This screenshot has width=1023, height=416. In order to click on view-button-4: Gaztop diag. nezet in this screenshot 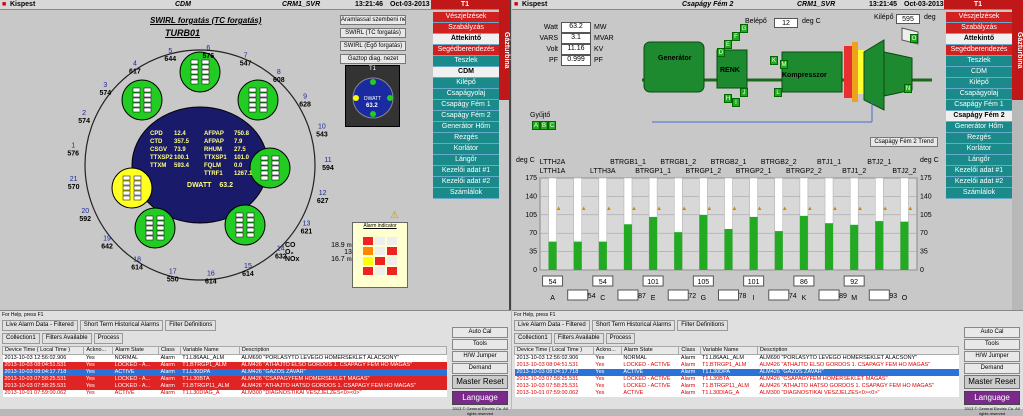, I will do `click(373, 59)`.